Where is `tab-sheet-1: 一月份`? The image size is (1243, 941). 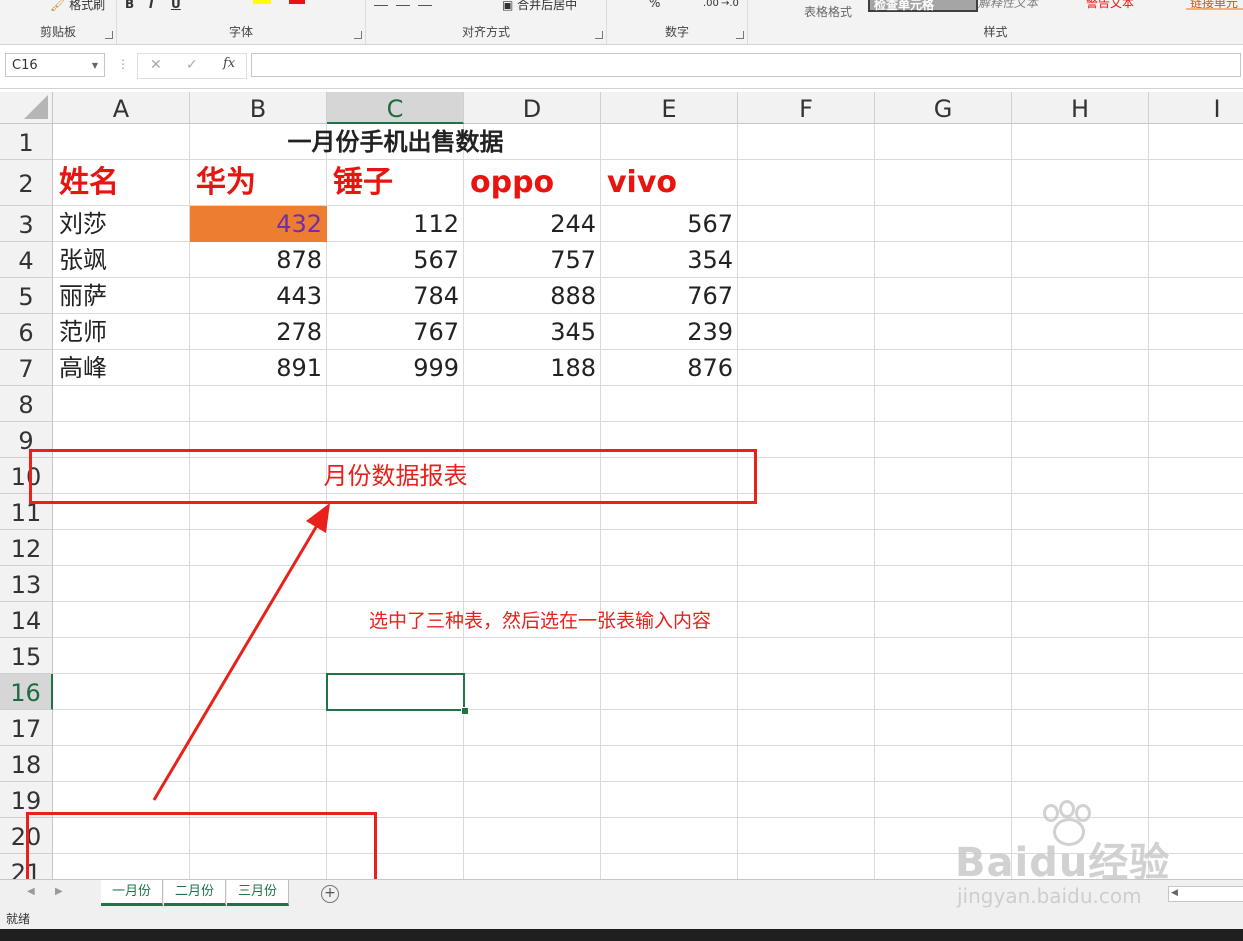
tab-sheet-1: 一月份 is located at coordinates (132, 893).